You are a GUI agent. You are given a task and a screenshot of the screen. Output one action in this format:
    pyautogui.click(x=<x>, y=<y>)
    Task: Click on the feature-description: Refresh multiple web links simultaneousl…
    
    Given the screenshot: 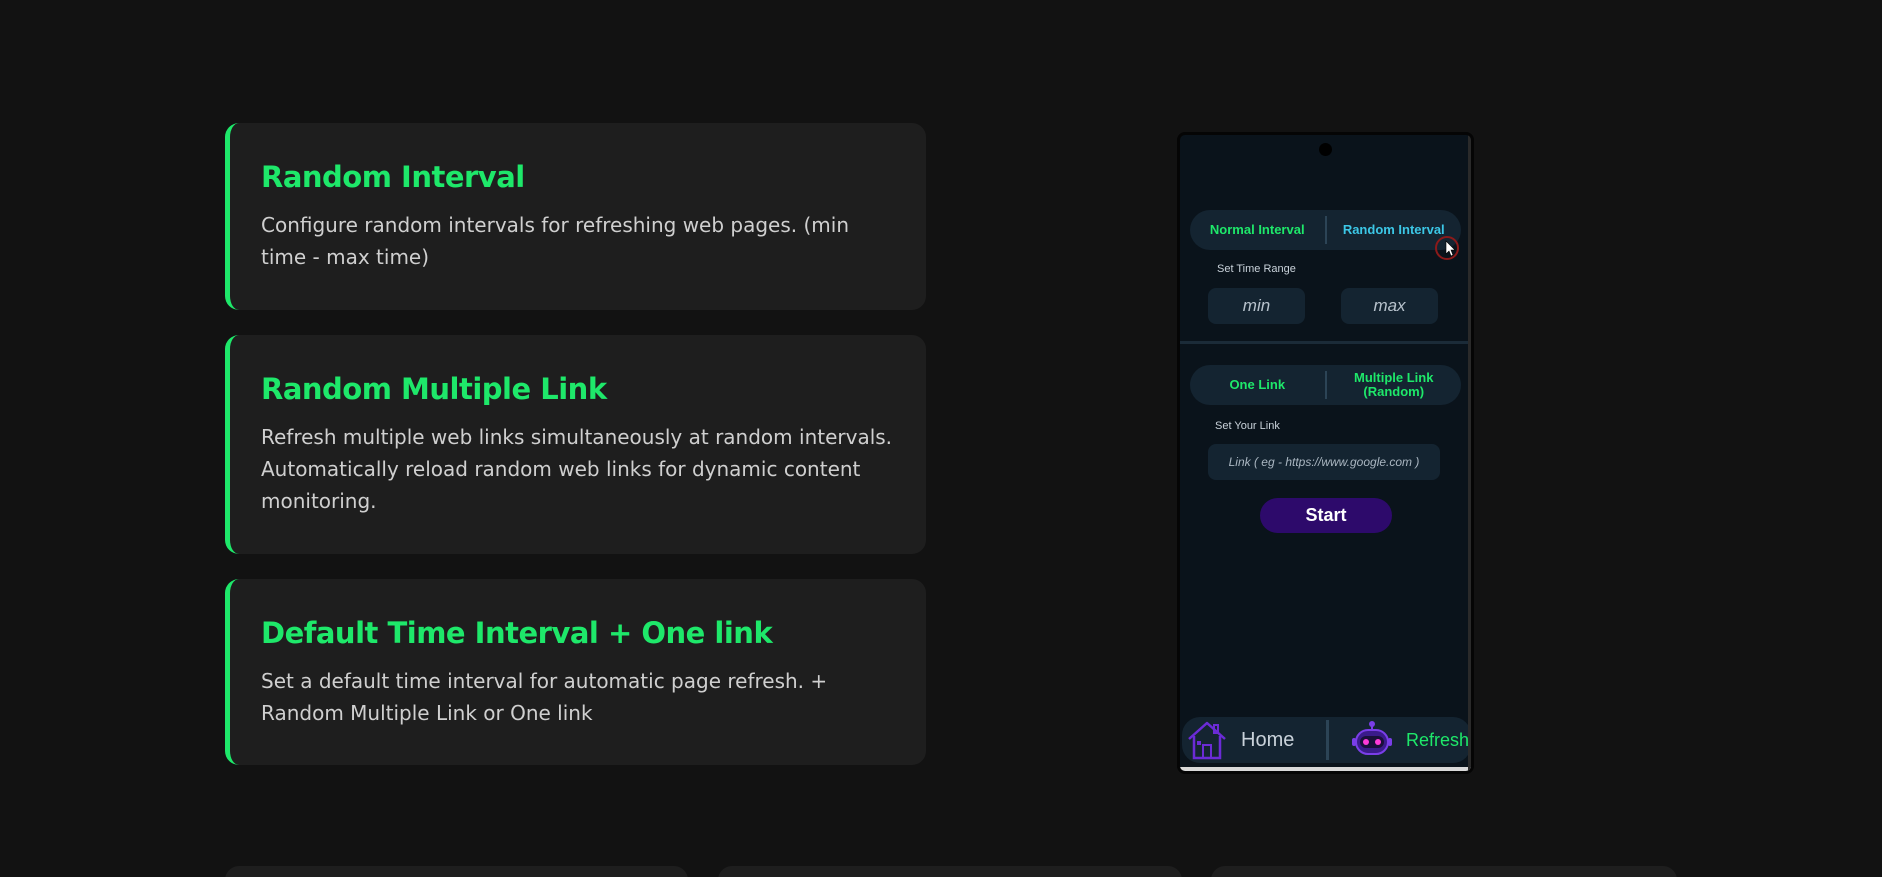 What is the action you would take?
    pyautogui.click(x=577, y=469)
    